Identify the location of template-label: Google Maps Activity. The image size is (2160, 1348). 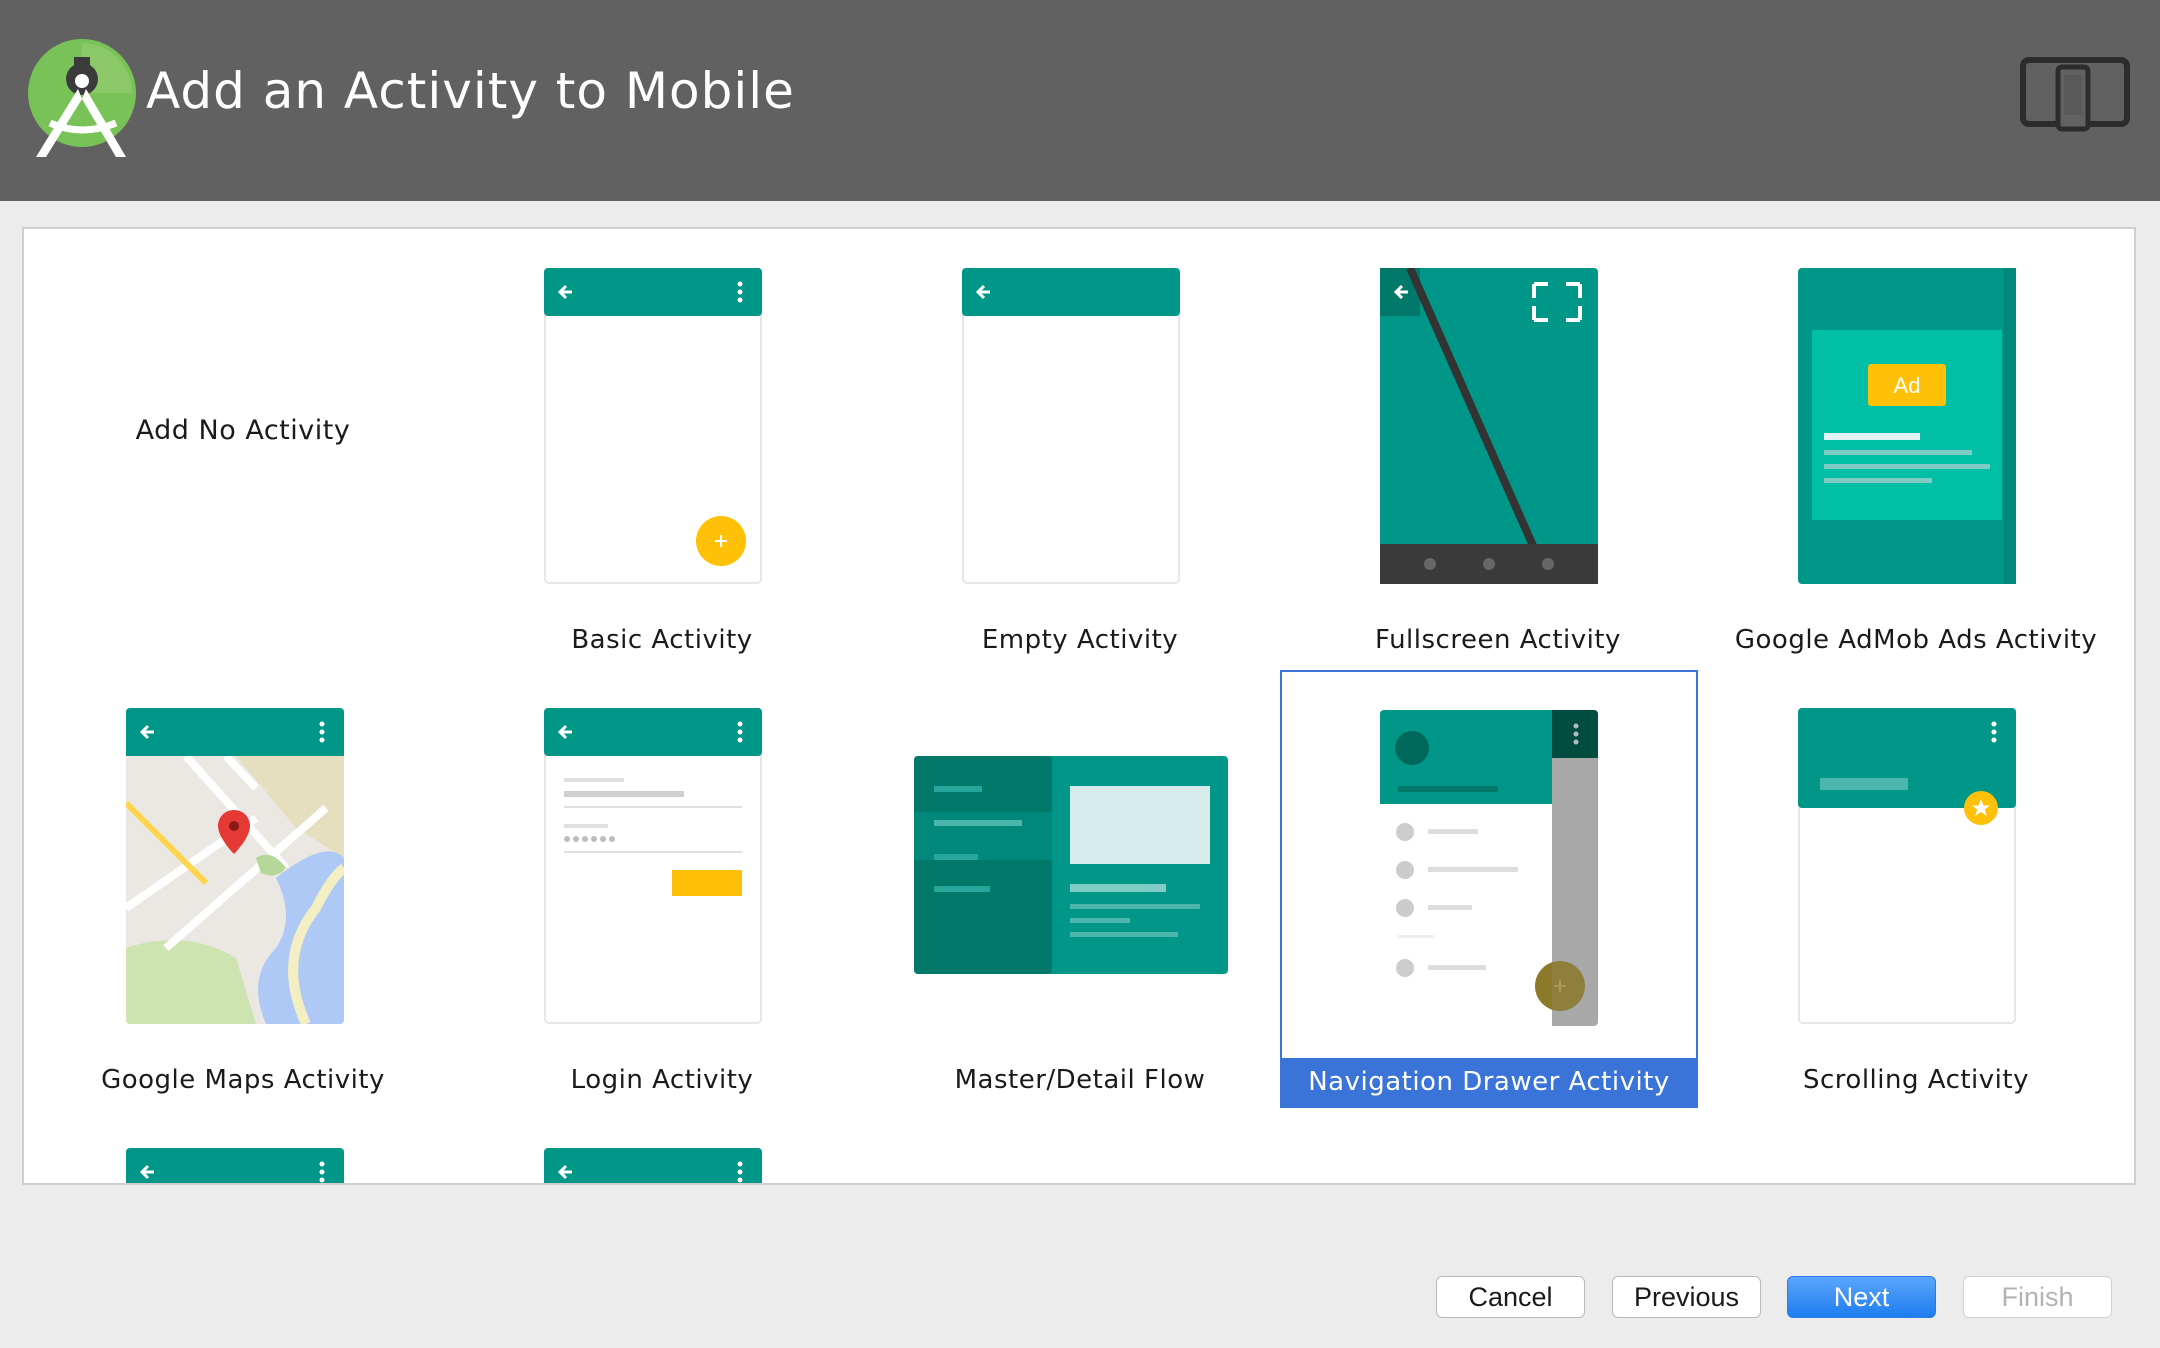
(243, 1080).